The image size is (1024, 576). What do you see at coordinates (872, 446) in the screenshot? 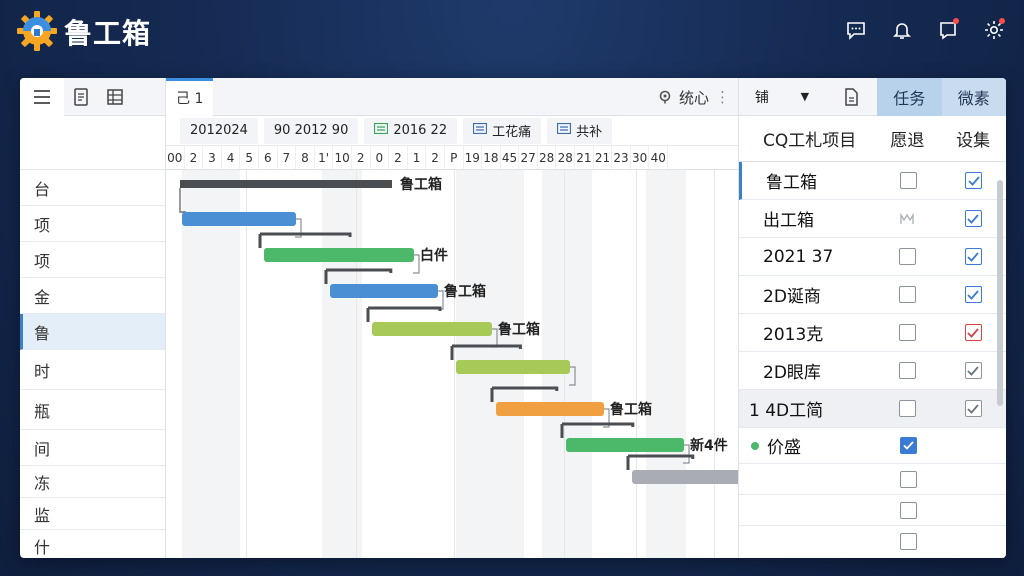
I see `sub-task-row: 价盛` at bounding box center [872, 446].